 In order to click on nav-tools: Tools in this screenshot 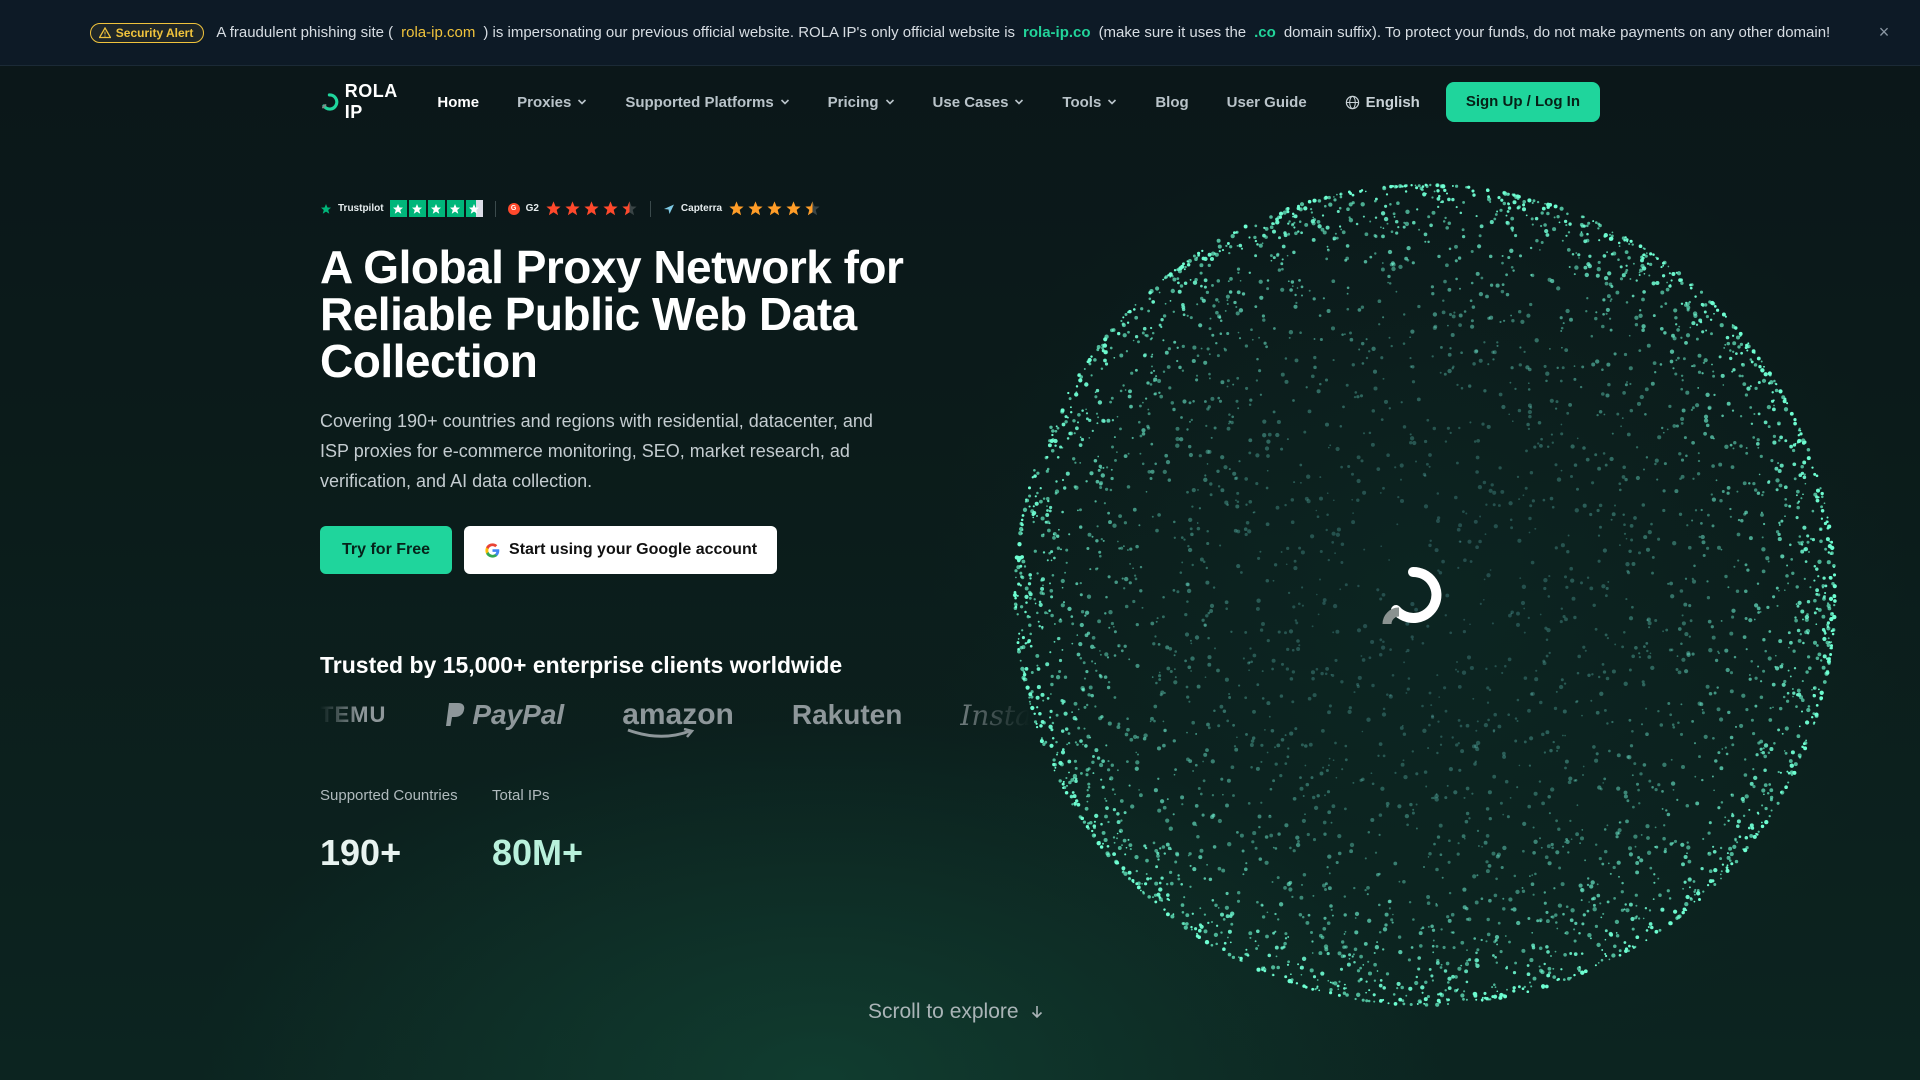, I will do `click(1089, 102)`.